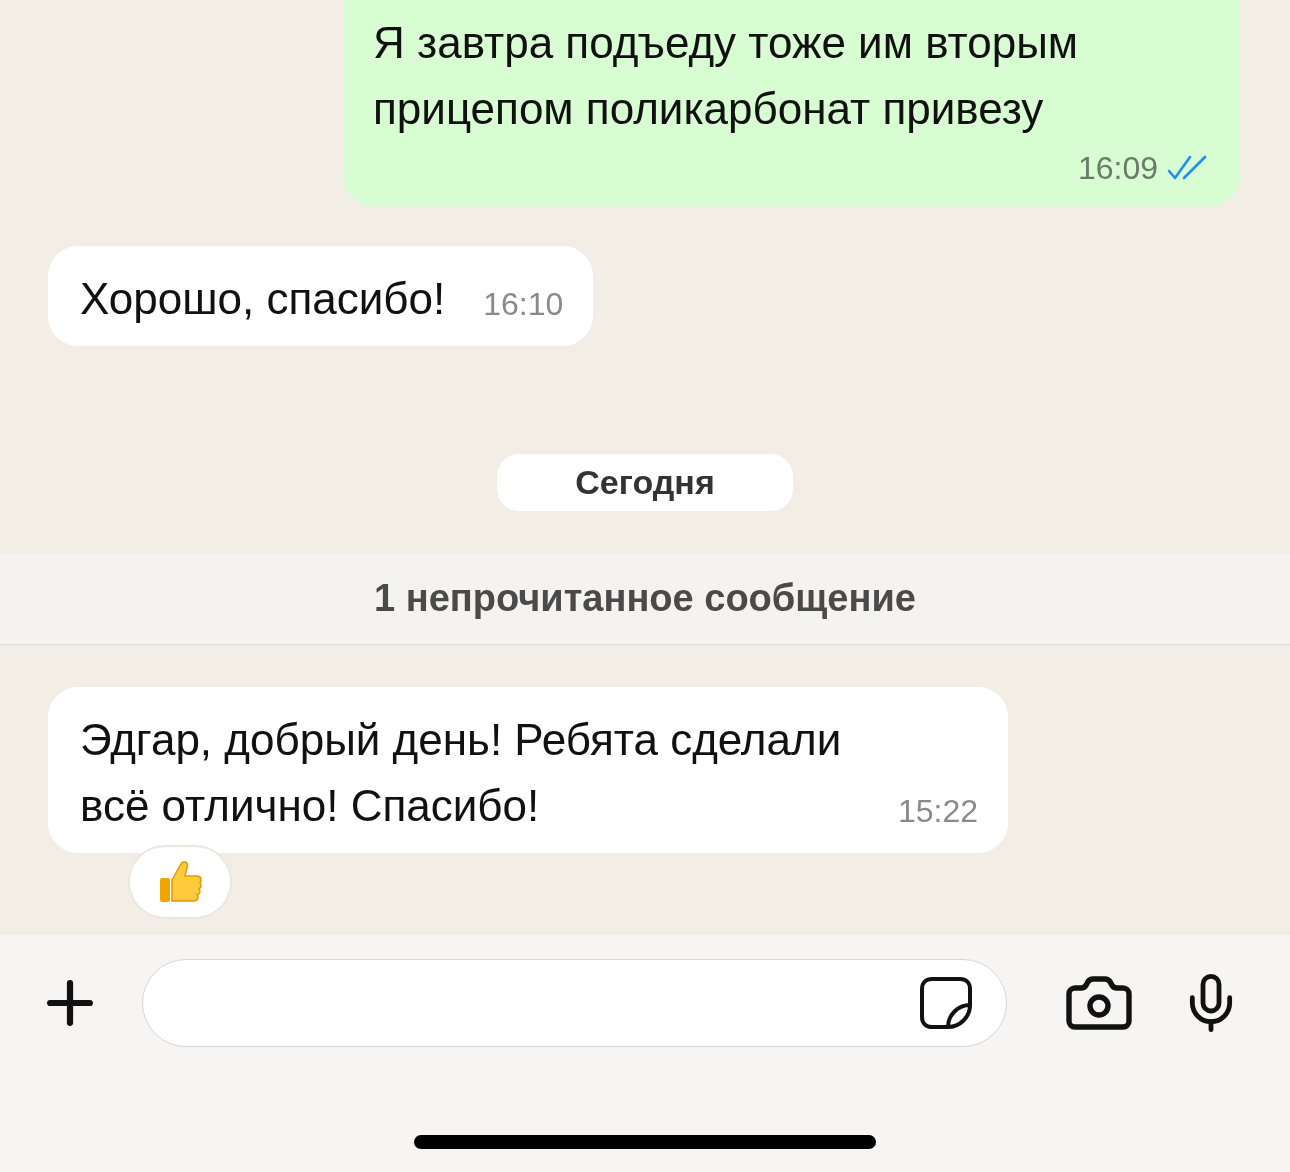 The width and height of the screenshot is (1290, 1172). What do you see at coordinates (726, 76) in the screenshot?
I see `message-text: Я завтра подъеду тоже им вторым прицепом поликарбонат привезу` at bounding box center [726, 76].